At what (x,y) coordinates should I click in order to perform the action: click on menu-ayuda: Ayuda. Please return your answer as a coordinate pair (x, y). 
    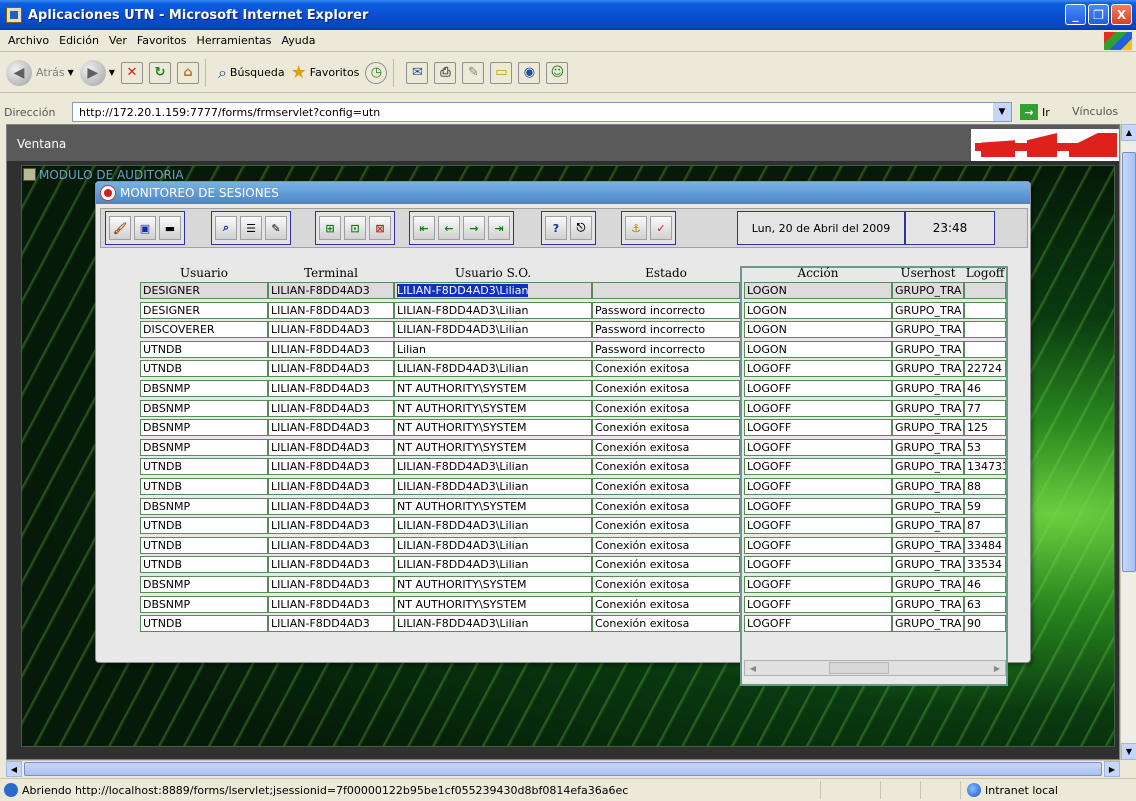
    Looking at the image, I should click on (298, 40).